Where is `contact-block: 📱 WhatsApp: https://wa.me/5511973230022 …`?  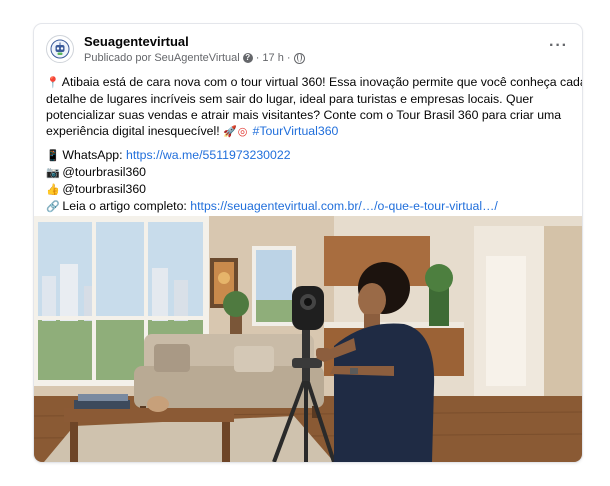
contact-block: 📱 WhatsApp: https://wa.me/5511973230022 … is located at coordinates (309, 181).